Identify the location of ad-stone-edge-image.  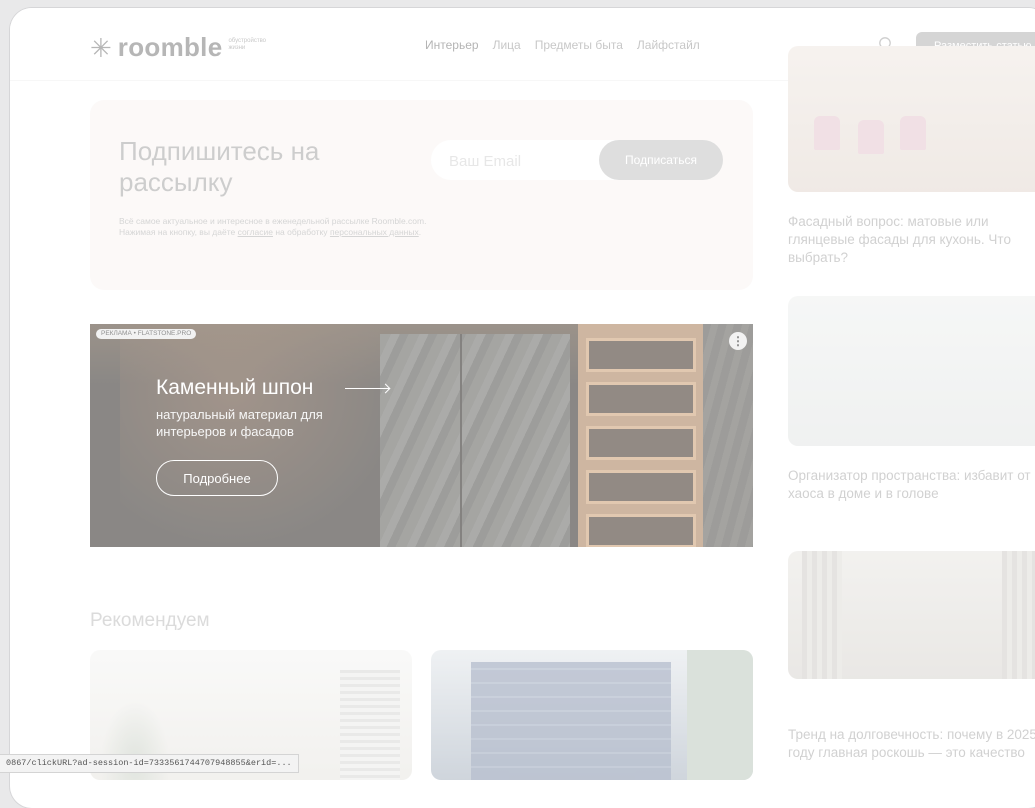
(728, 435).